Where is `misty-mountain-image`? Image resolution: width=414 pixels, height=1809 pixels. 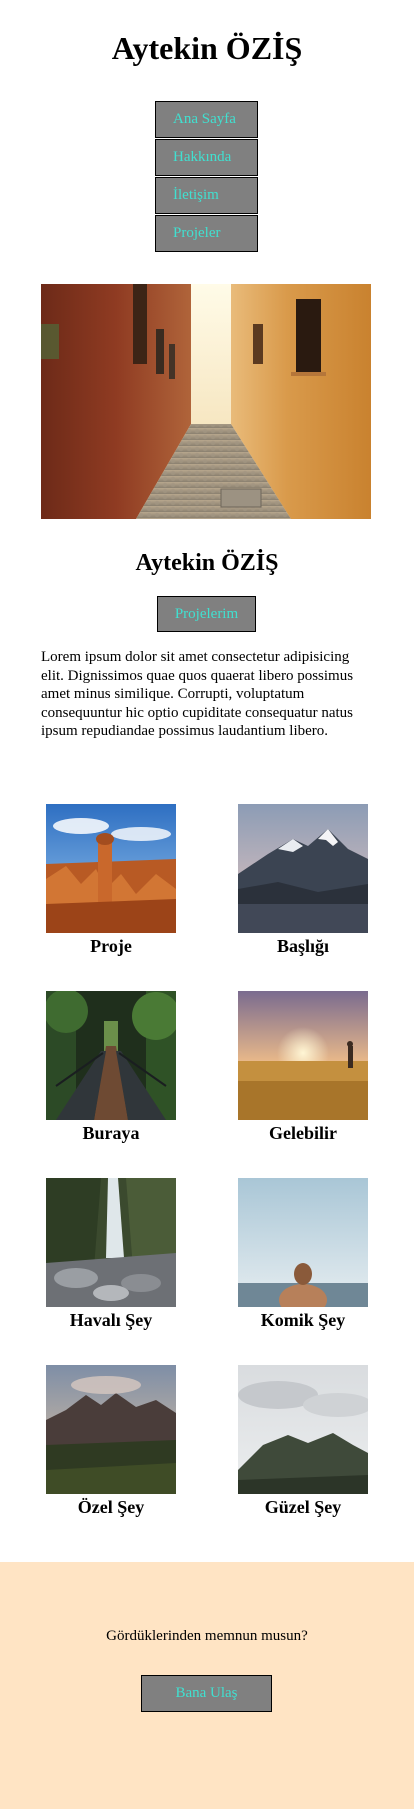
misty-mountain-image is located at coordinates (303, 1429).